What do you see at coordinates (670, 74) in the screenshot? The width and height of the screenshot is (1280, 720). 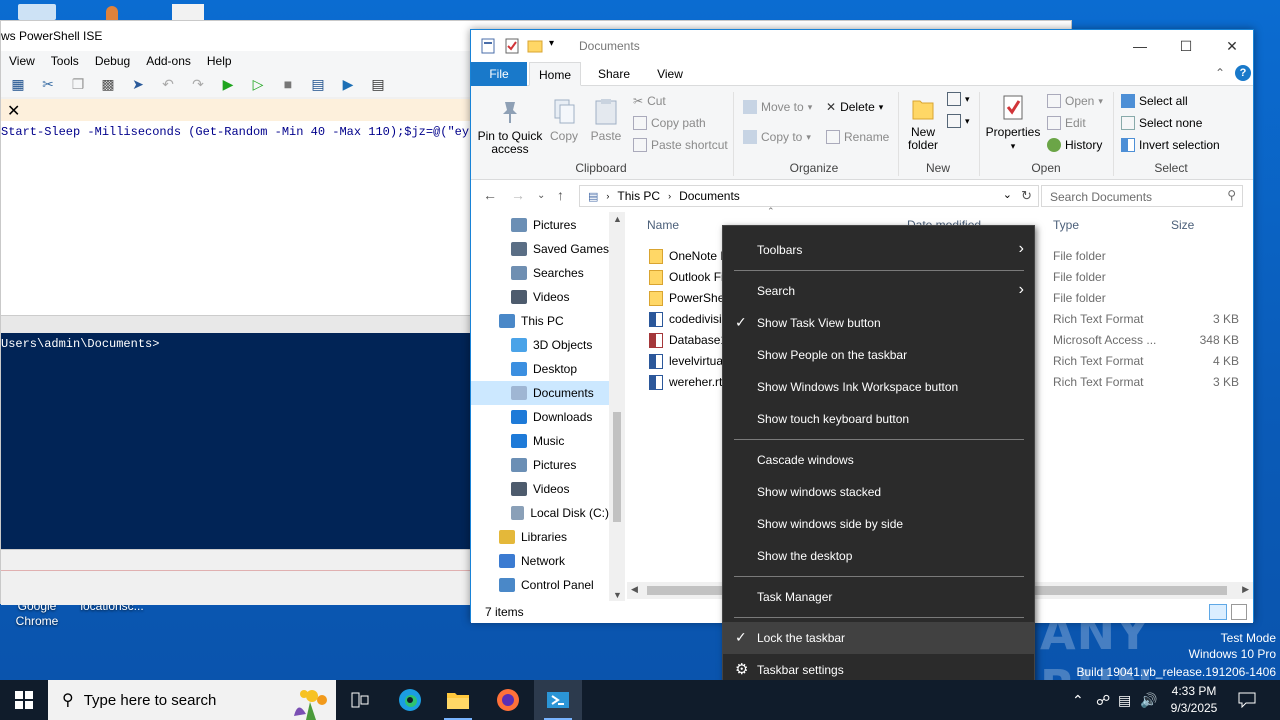 I see `tab-view: View` at bounding box center [670, 74].